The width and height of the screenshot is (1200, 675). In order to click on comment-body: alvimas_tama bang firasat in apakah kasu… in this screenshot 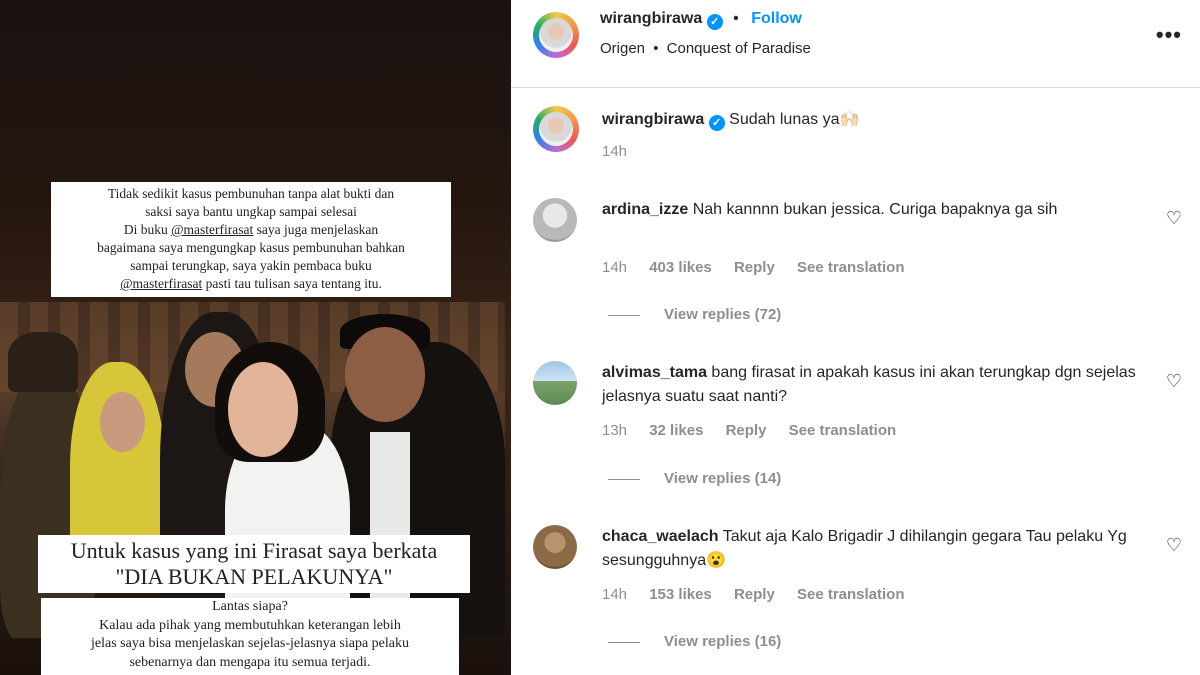, I will do `click(872, 385)`.